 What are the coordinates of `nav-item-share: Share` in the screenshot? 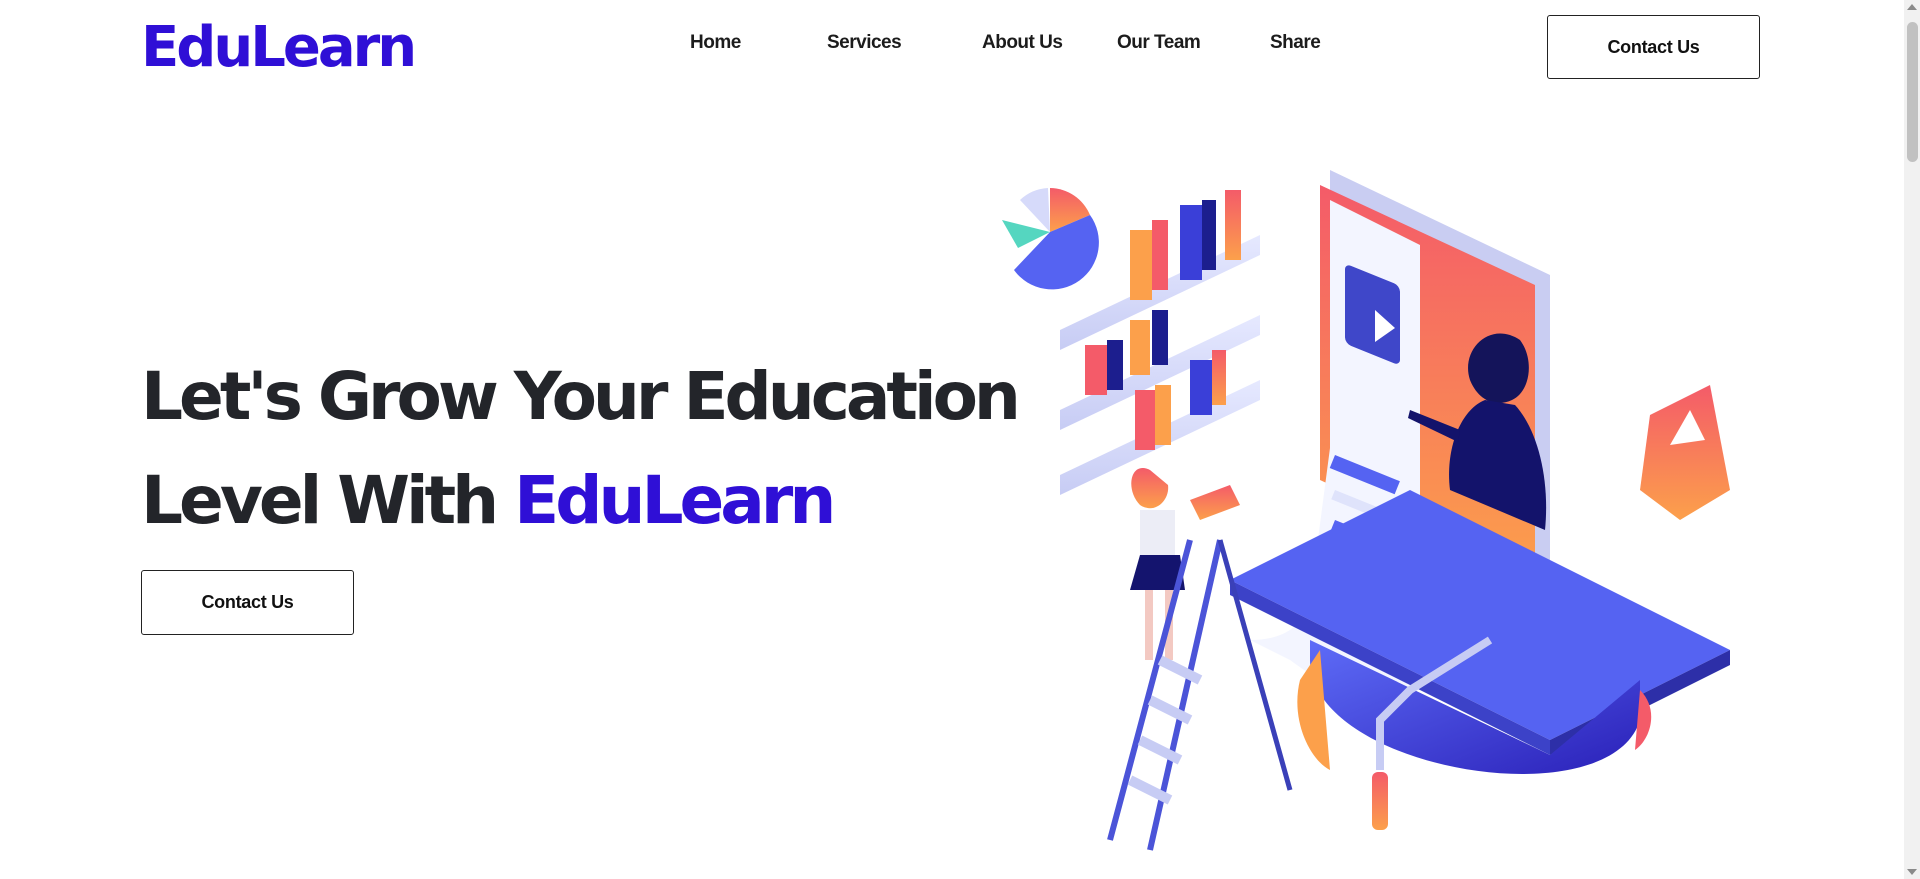 It's located at (1295, 43).